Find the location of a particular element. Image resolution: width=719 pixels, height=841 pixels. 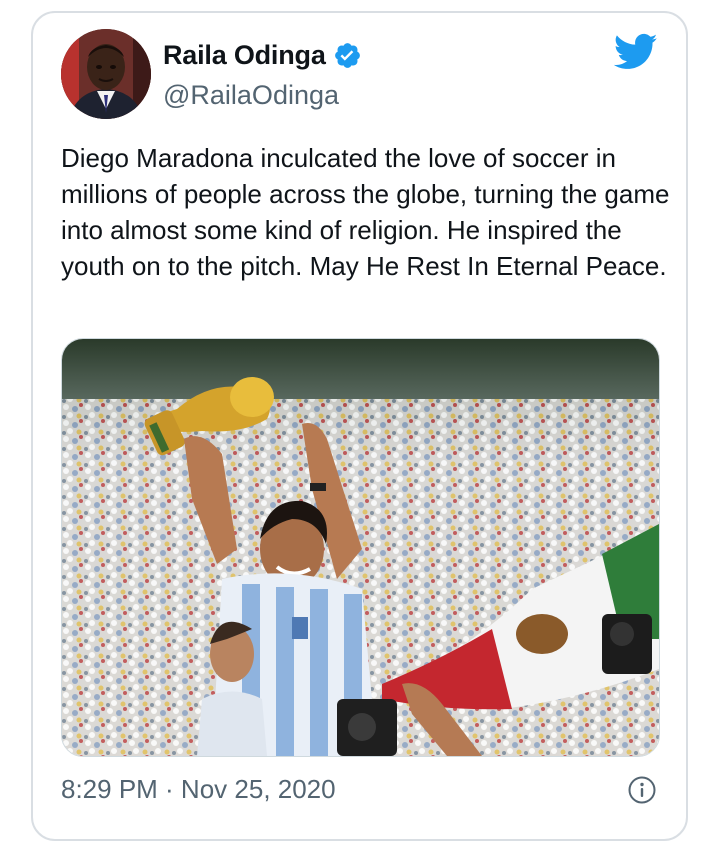

tweet-timestamp: 8:29 PM · Nov 25, 2020 is located at coordinates (198, 789).